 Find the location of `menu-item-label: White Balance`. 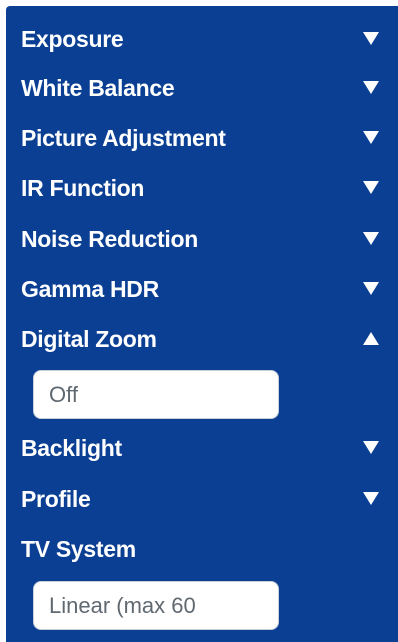

menu-item-label: White Balance is located at coordinates (98, 88).